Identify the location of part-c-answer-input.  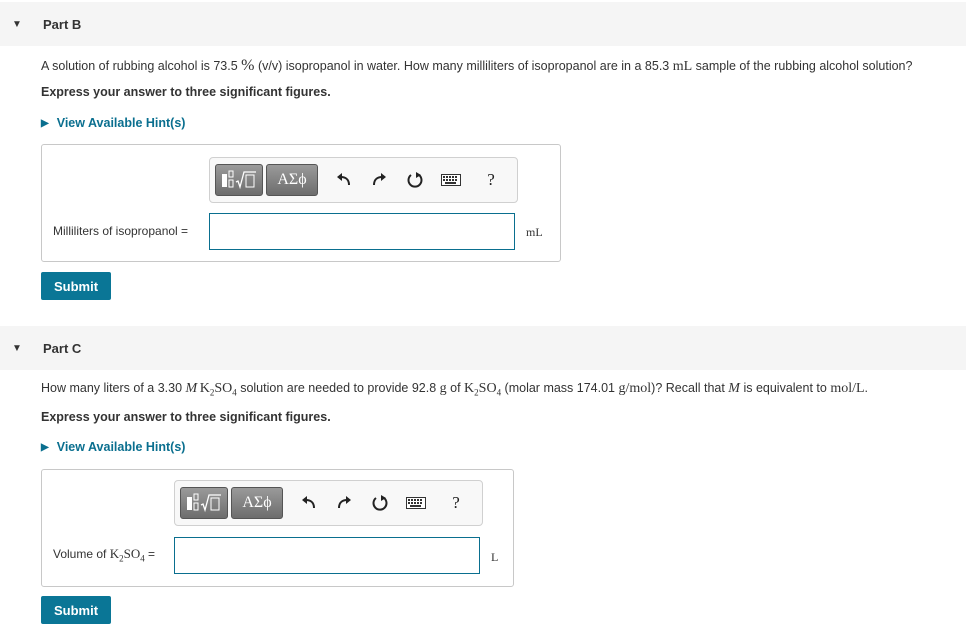
(327, 555).